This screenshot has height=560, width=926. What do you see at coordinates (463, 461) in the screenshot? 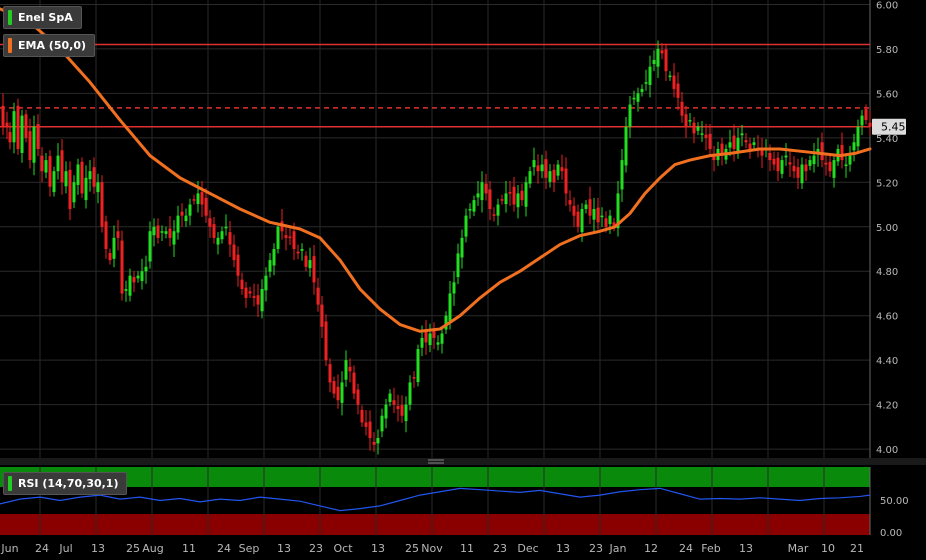
I see `pane-separator` at bounding box center [463, 461].